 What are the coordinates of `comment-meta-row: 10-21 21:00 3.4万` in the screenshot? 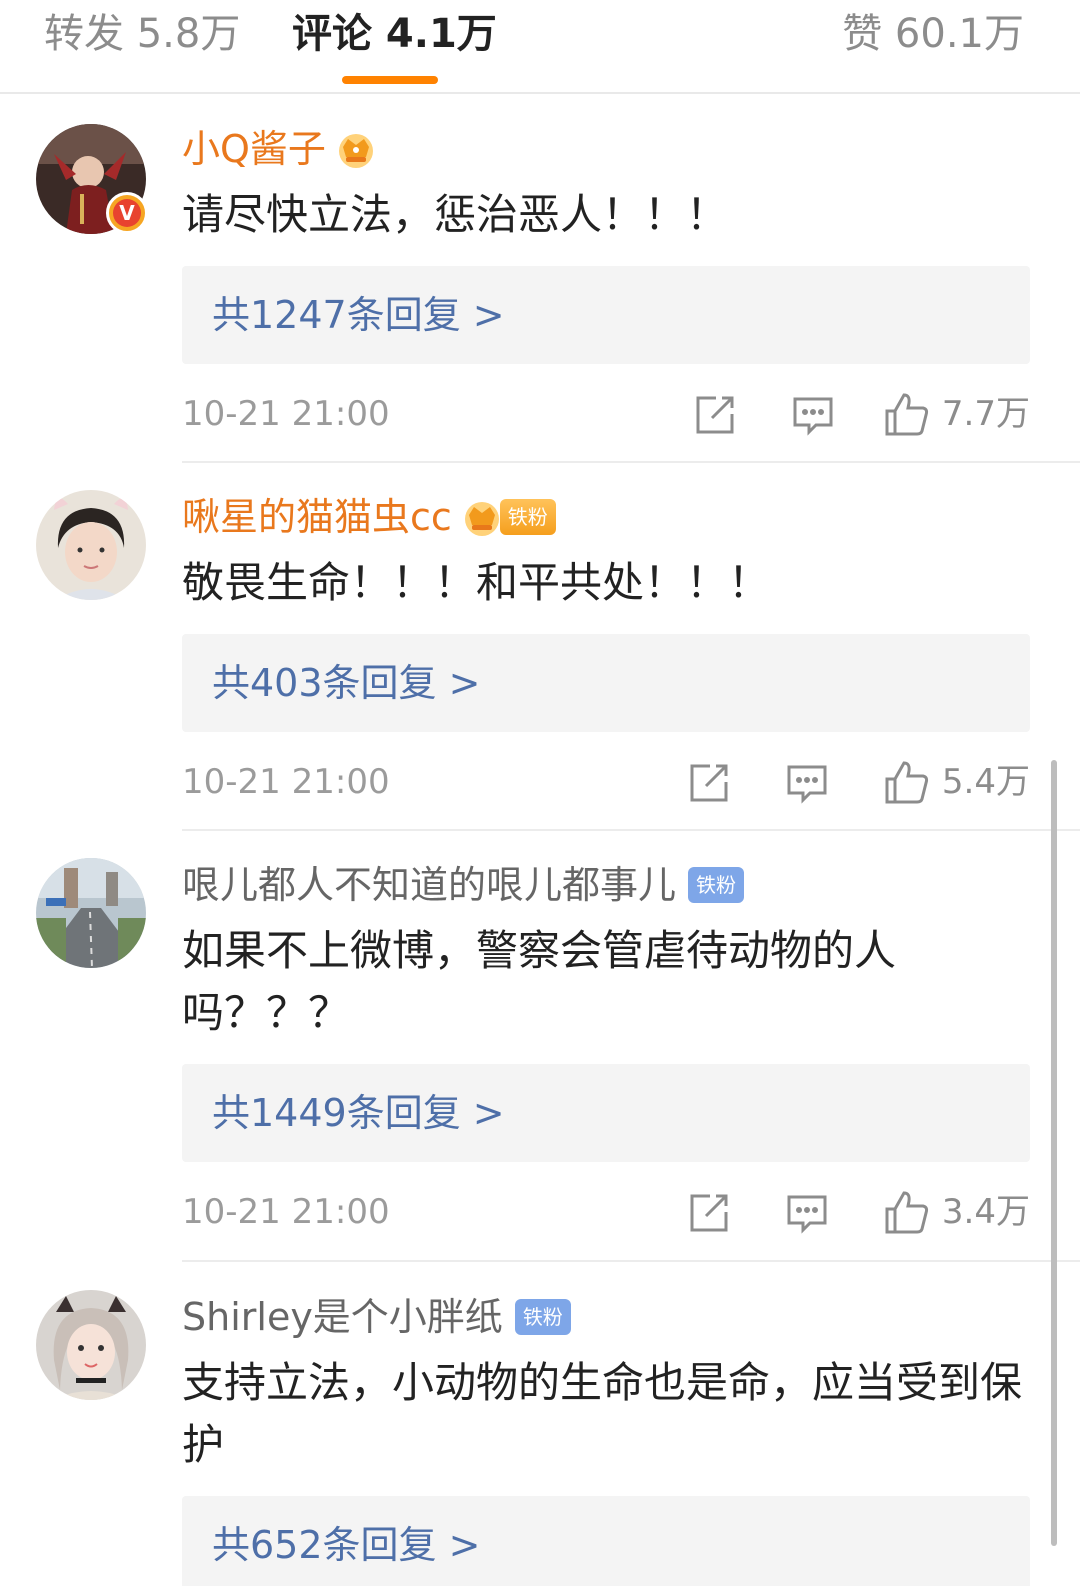 It's located at (606, 1212).